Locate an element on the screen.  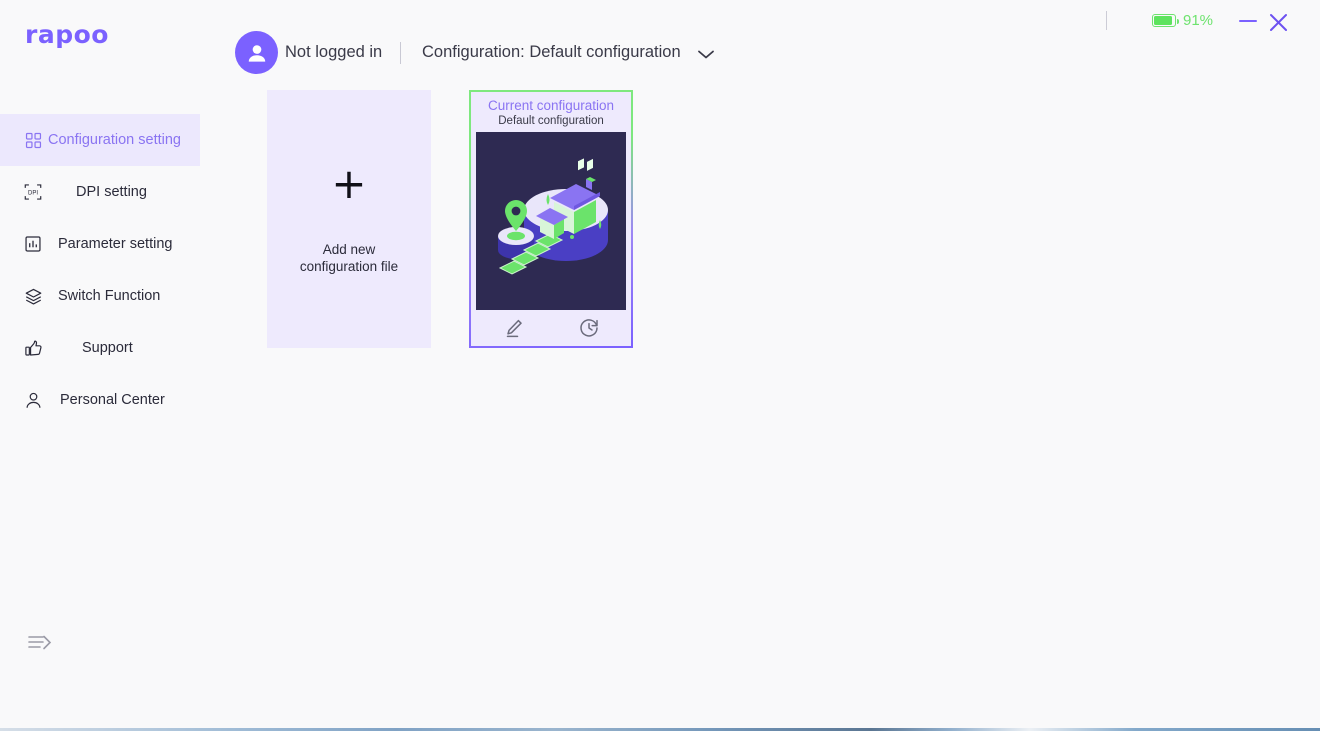
close-button is located at coordinates (1278, 22).